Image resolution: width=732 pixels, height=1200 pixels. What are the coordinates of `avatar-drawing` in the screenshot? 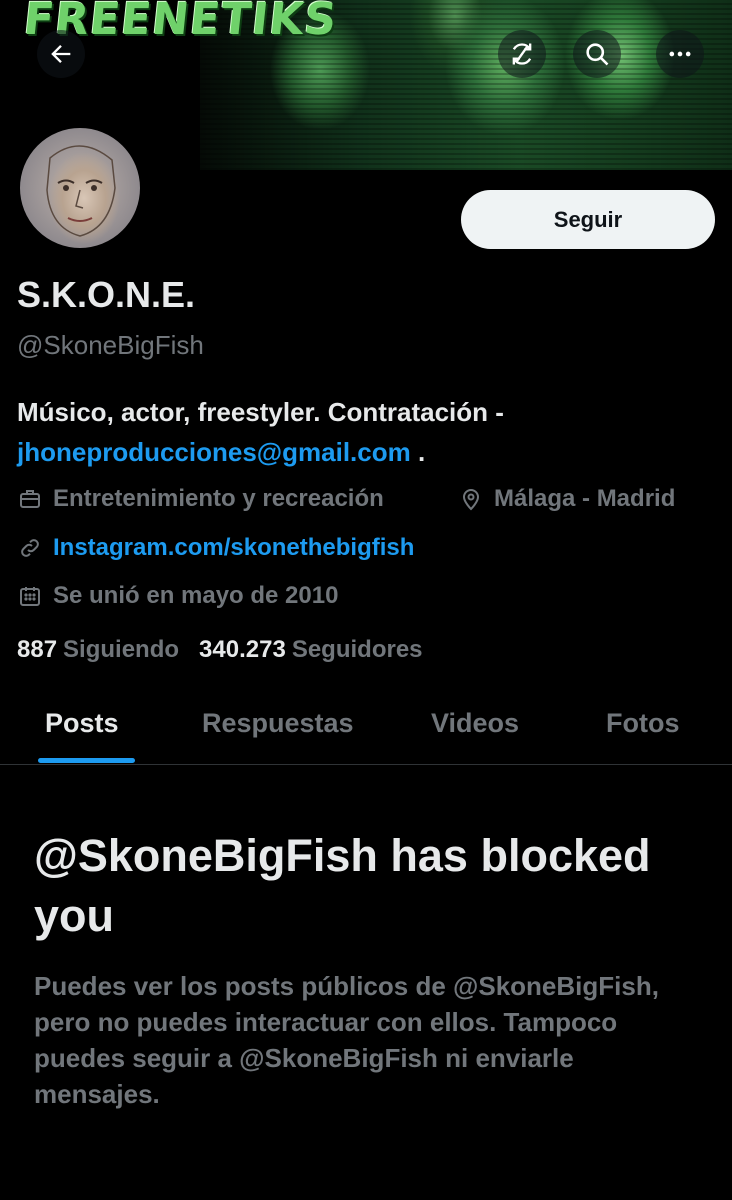 It's located at (81, 191).